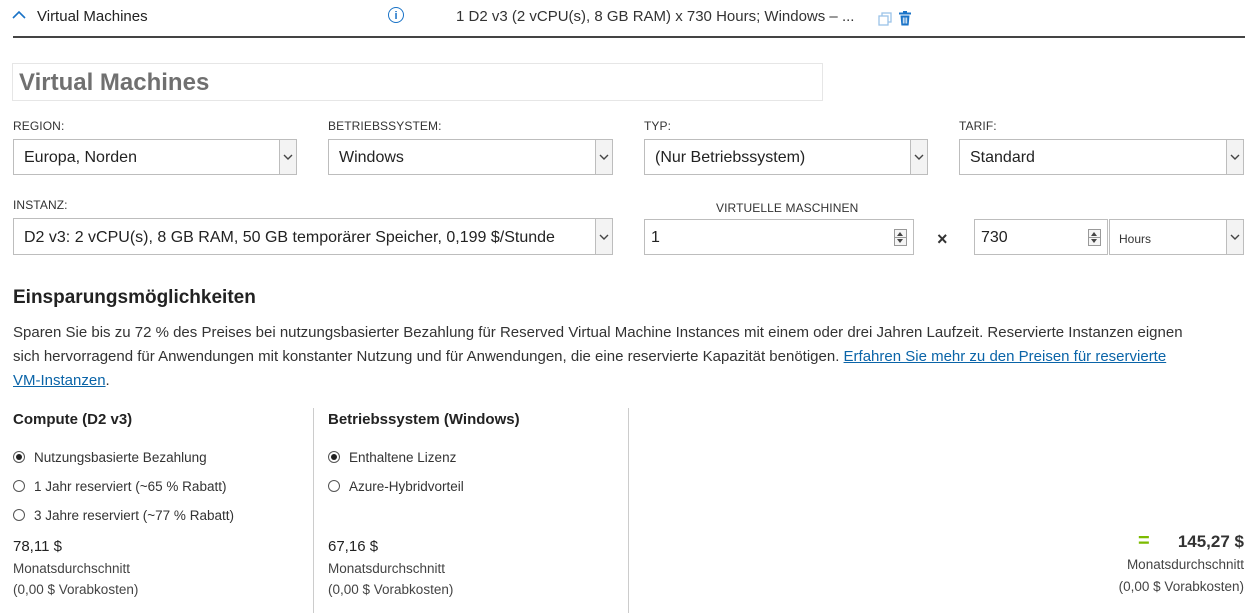  What do you see at coordinates (730, 157) in the screenshot?
I see `type-value: (Nur Betriebssystem)` at bounding box center [730, 157].